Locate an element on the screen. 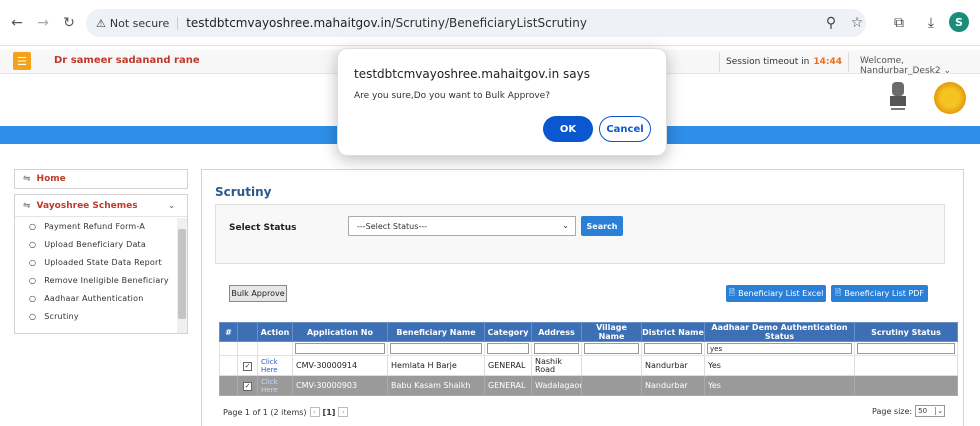 This screenshot has width=980, height=426. sidebar-item-scrutiny: ○ Scrutiny is located at coordinates (101, 316).